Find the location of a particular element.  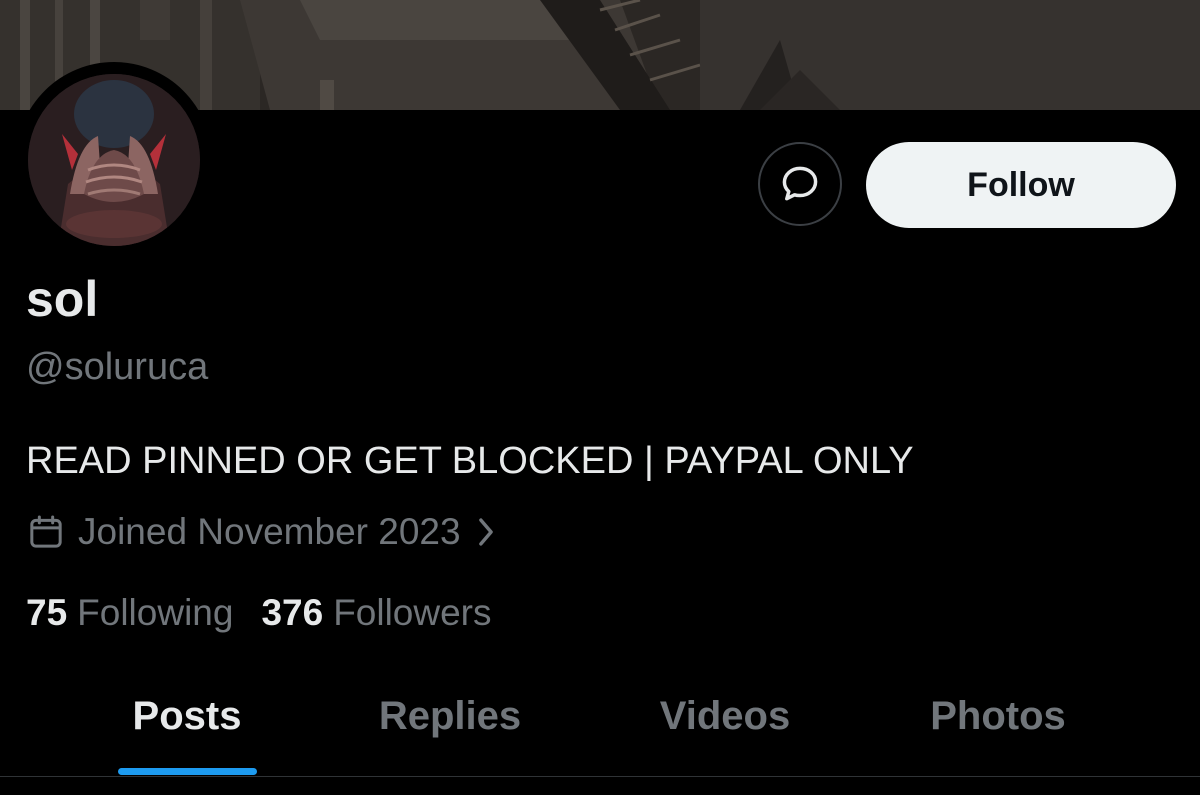

tab-replies: Replies is located at coordinates (450, 729).